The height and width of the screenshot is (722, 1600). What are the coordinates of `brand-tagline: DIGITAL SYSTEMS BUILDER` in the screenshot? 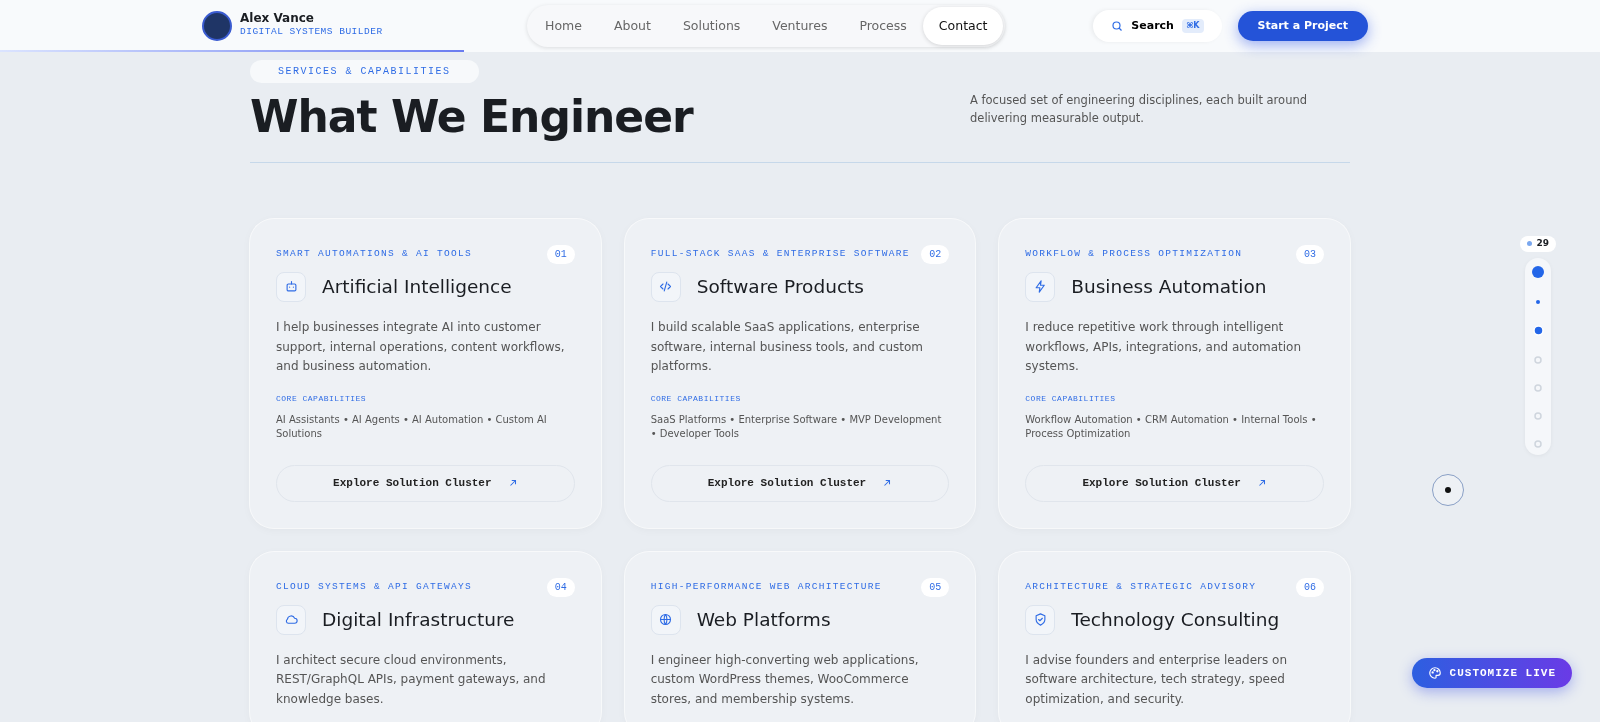 It's located at (311, 32).